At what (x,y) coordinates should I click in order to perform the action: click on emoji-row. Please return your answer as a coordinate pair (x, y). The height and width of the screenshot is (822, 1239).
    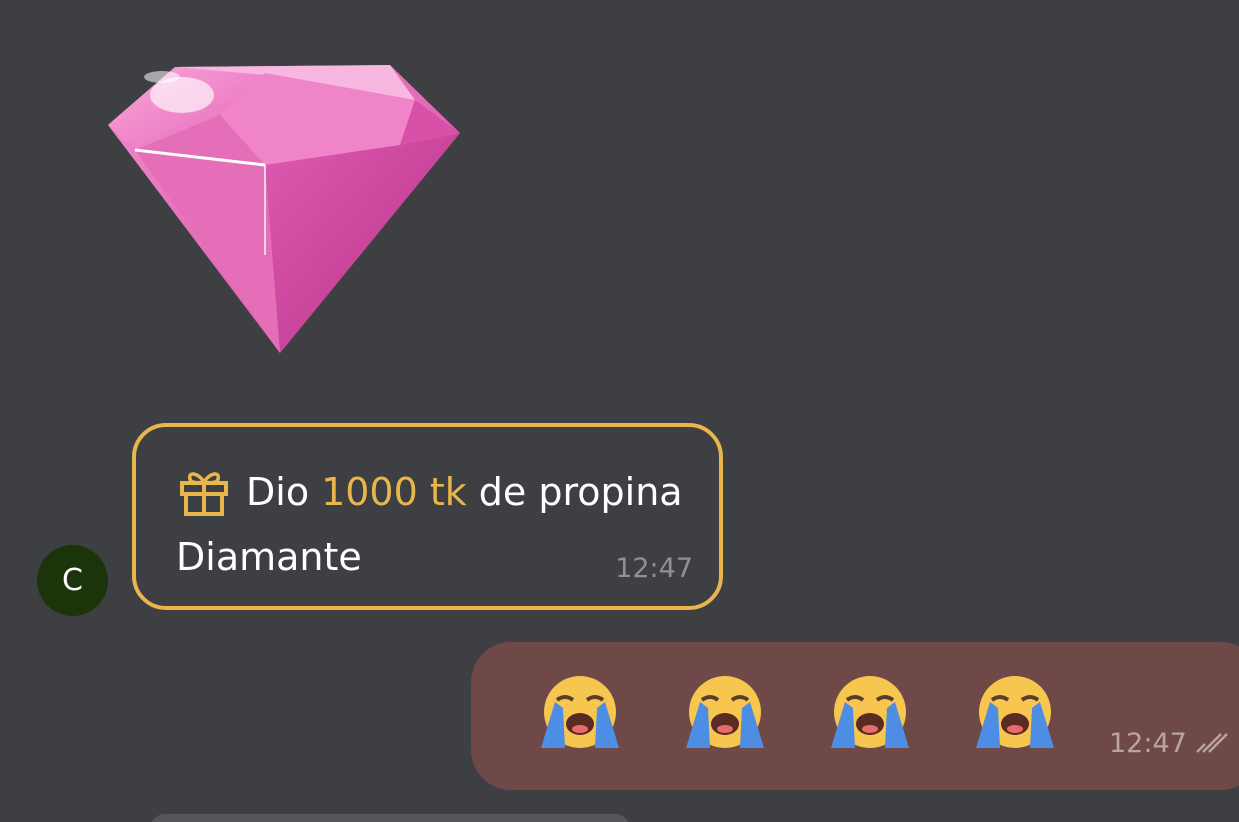
    Looking at the image, I should click on (797, 712).